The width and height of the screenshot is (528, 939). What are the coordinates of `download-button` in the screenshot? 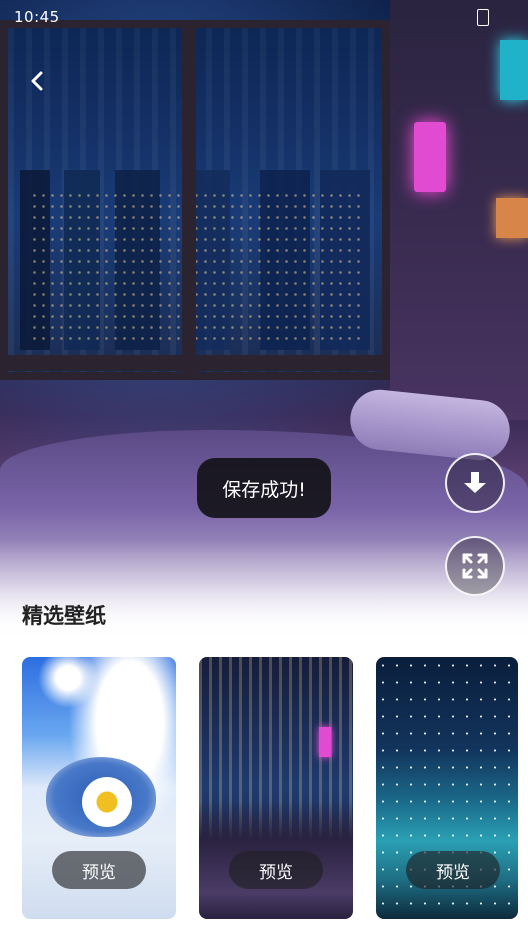 It's located at (475, 483).